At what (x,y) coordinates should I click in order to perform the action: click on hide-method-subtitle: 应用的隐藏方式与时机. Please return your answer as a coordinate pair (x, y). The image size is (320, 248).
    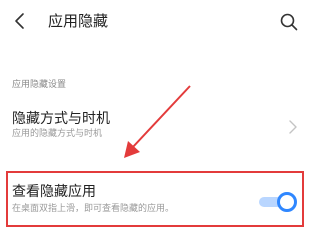
    Looking at the image, I should click on (57, 134).